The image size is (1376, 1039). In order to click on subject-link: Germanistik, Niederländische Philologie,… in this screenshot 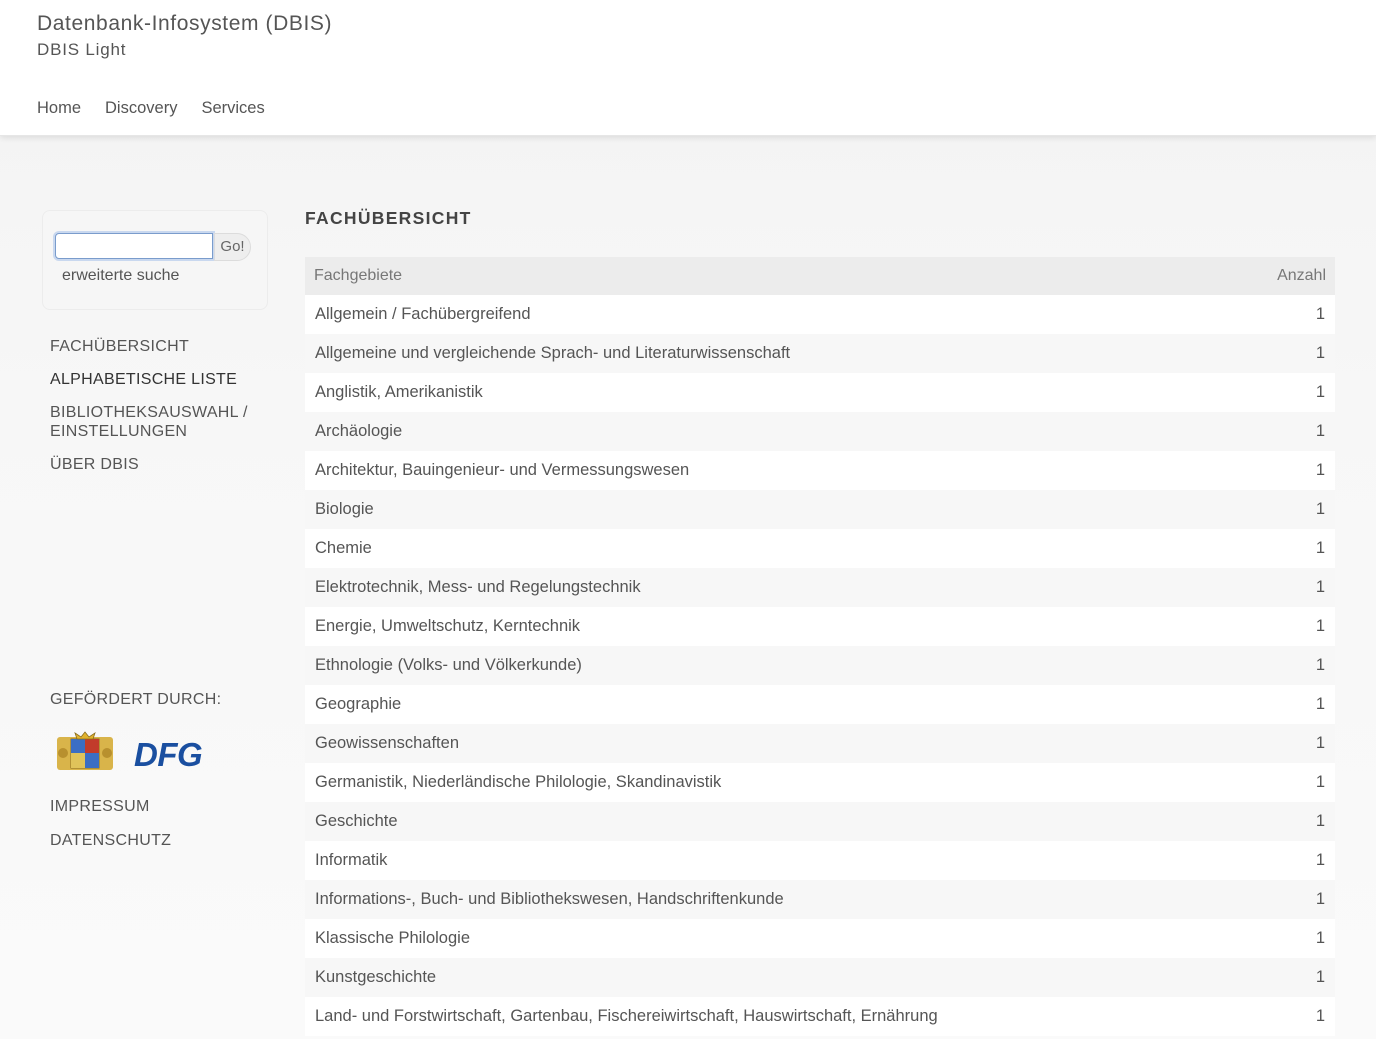, I will do `click(518, 782)`.